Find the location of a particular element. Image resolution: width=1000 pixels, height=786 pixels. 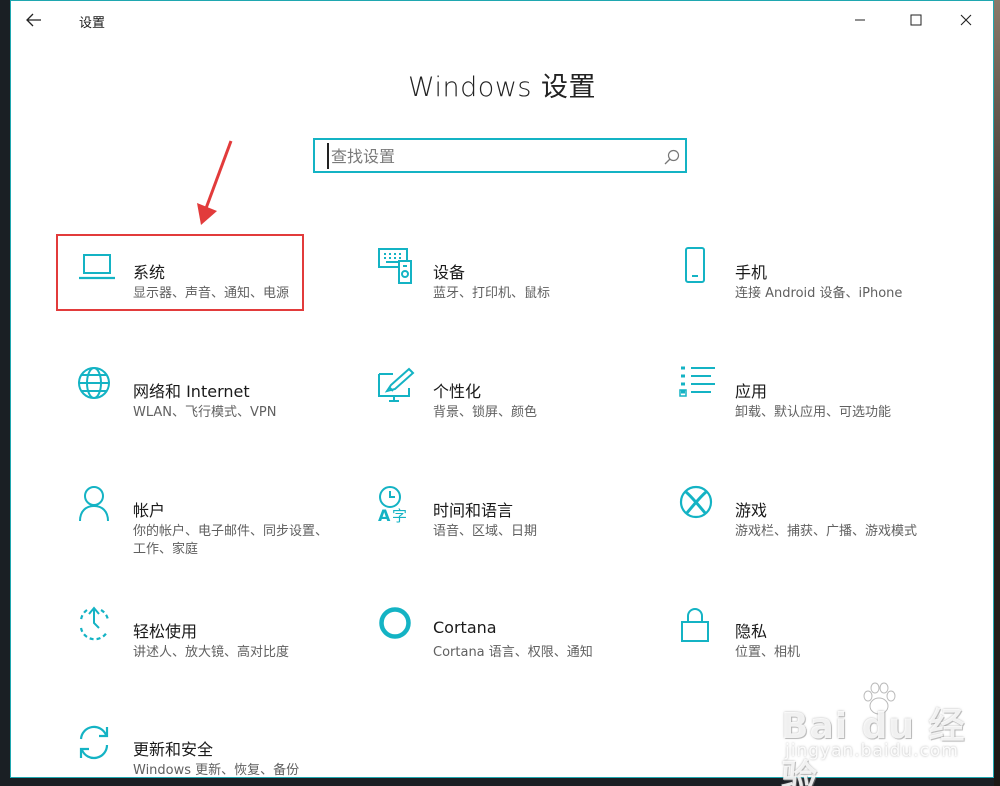

settings-tile-time-language: A 字 时间和语言 语音、区域、日期 is located at coordinates (517, 525).